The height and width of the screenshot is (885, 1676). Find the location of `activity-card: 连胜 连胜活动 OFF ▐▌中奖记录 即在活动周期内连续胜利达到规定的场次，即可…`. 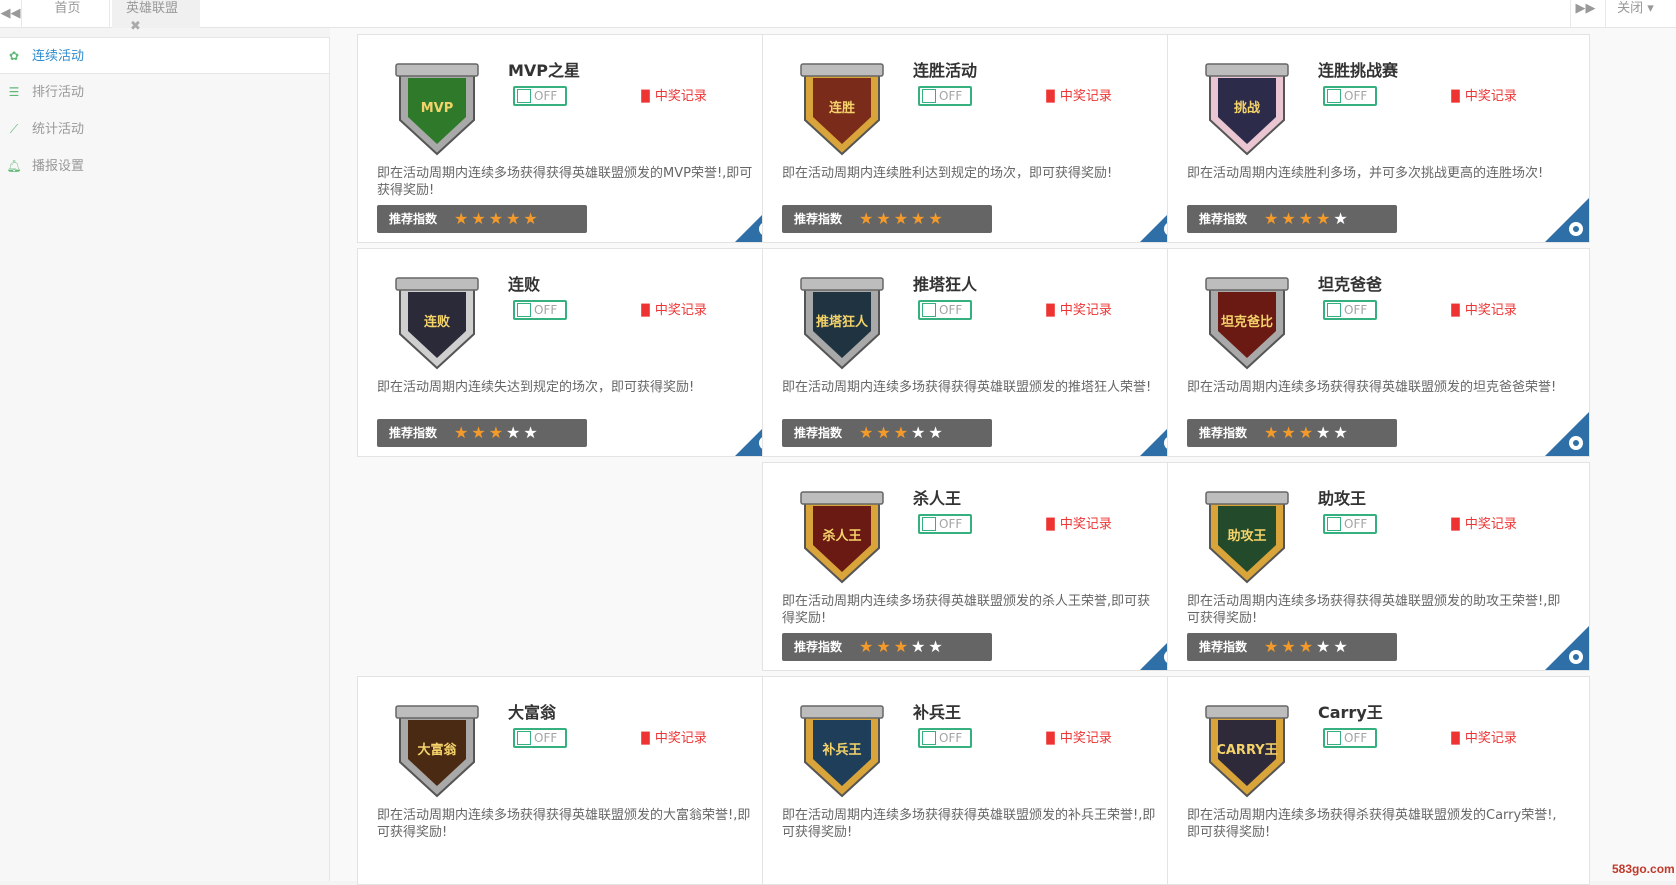

activity-card: 连胜 连胜活动 OFF ▐▌中奖记录 即在活动周期内连续胜利达到规定的场次，即可… is located at coordinates (973, 138).